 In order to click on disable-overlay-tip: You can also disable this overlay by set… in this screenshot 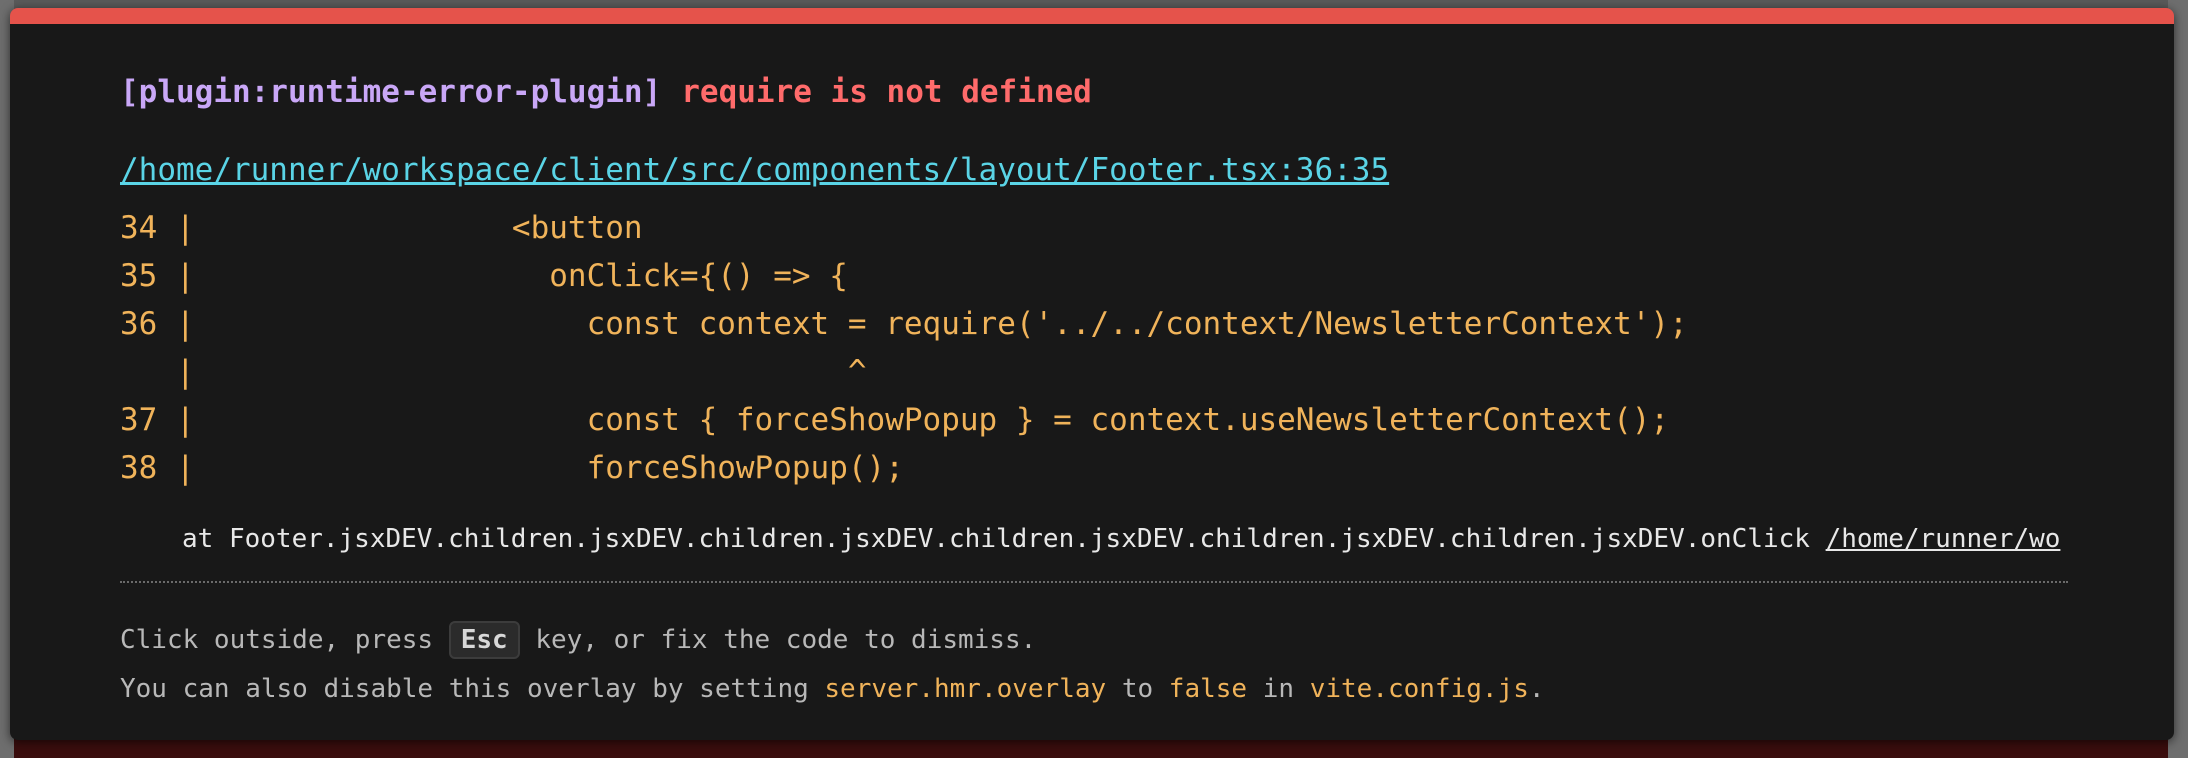, I will do `click(832, 689)`.